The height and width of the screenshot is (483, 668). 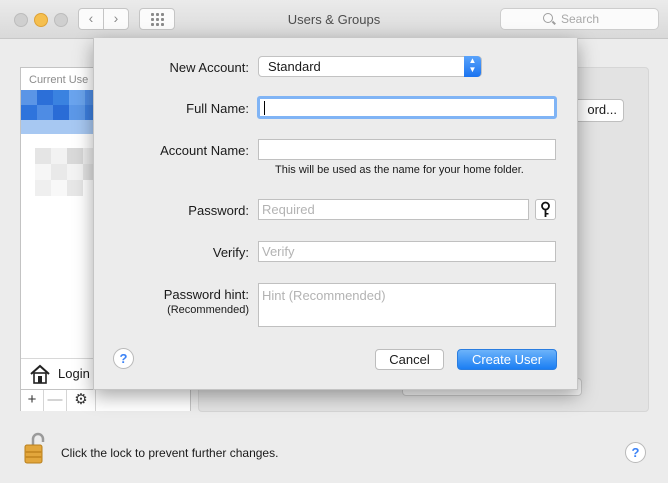 I want to click on full-name-label: Full Name:, so click(x=217, y=108).